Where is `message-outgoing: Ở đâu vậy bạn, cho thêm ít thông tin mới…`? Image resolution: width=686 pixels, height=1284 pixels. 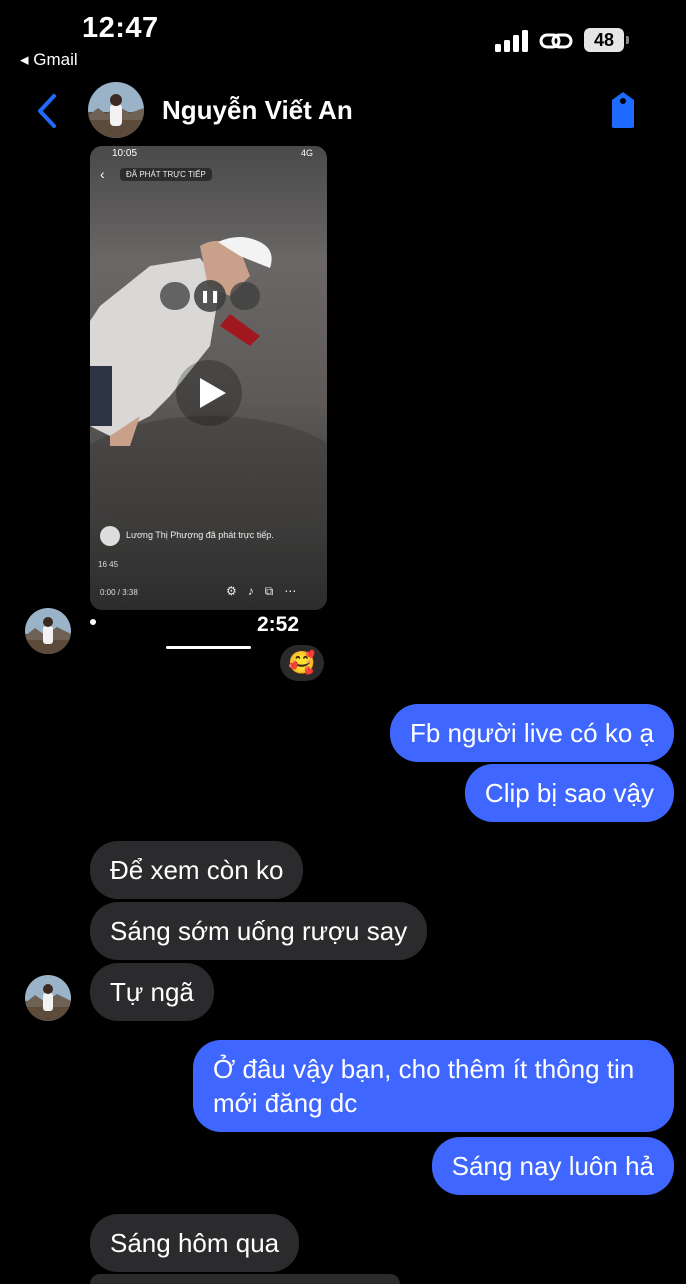 message-outgoing: Ở đâu vậy bạn, cho thêm ít thông tin mới… is located at coordinates (433, 1086).